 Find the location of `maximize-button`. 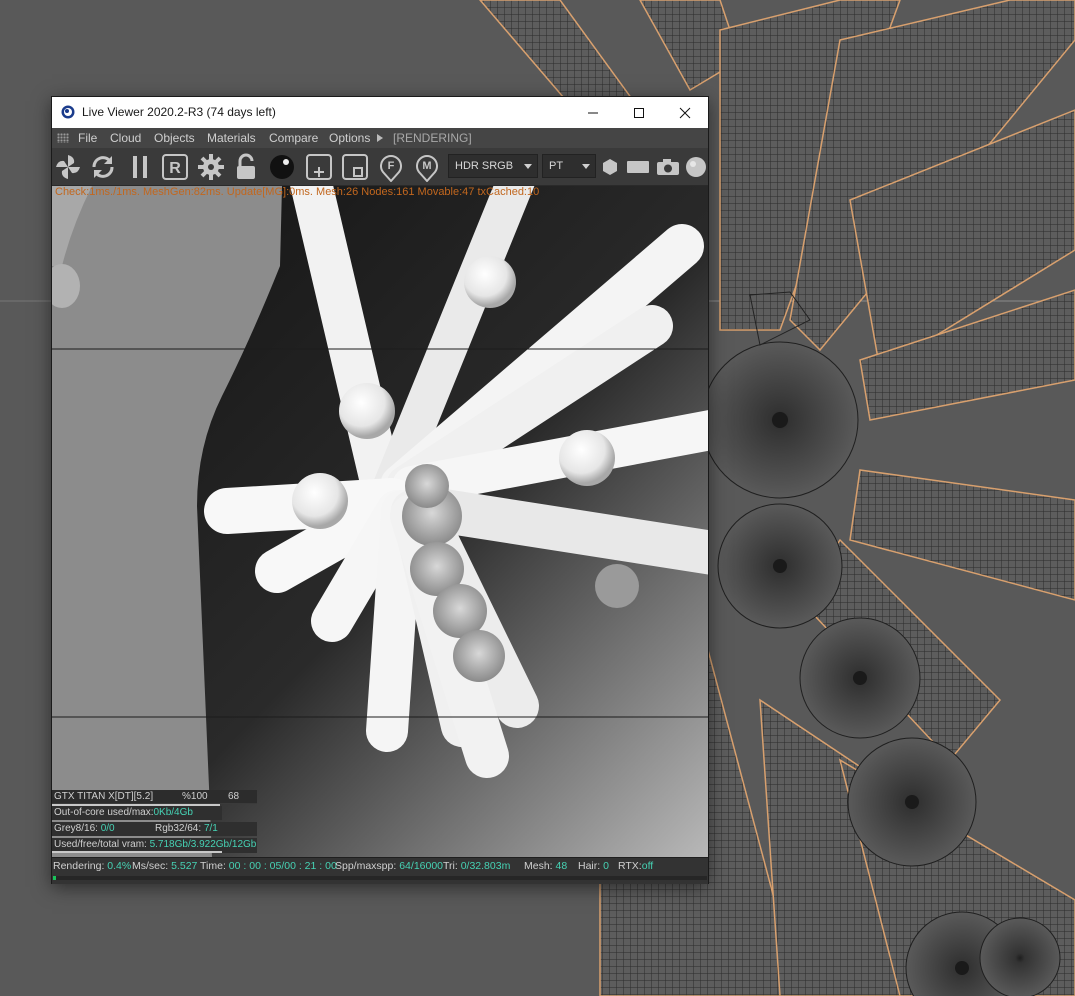

maximize-button is located at coordinates (639, 112).